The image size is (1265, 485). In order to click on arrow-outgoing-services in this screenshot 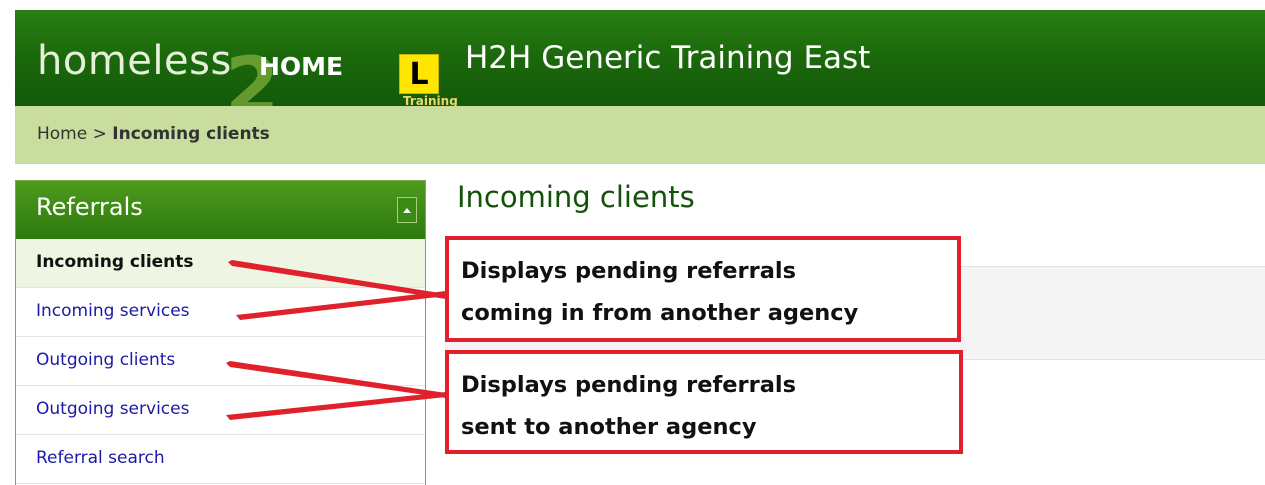, I will do `click(336, 406)`.